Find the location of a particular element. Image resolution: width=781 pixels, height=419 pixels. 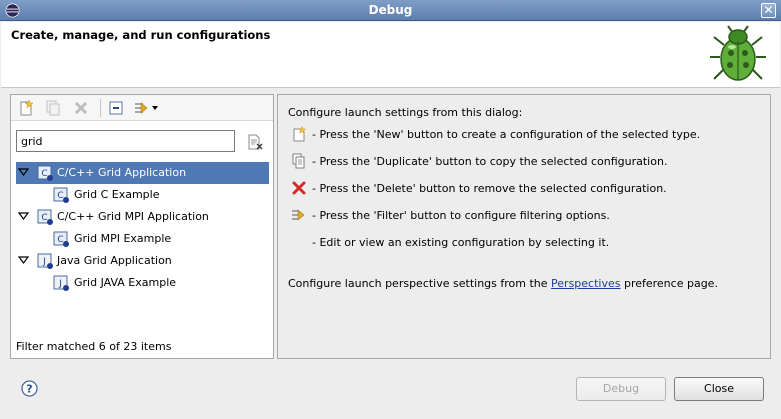

tree-item-label: Grid JAVA Example is located at coordinates (125, 282).